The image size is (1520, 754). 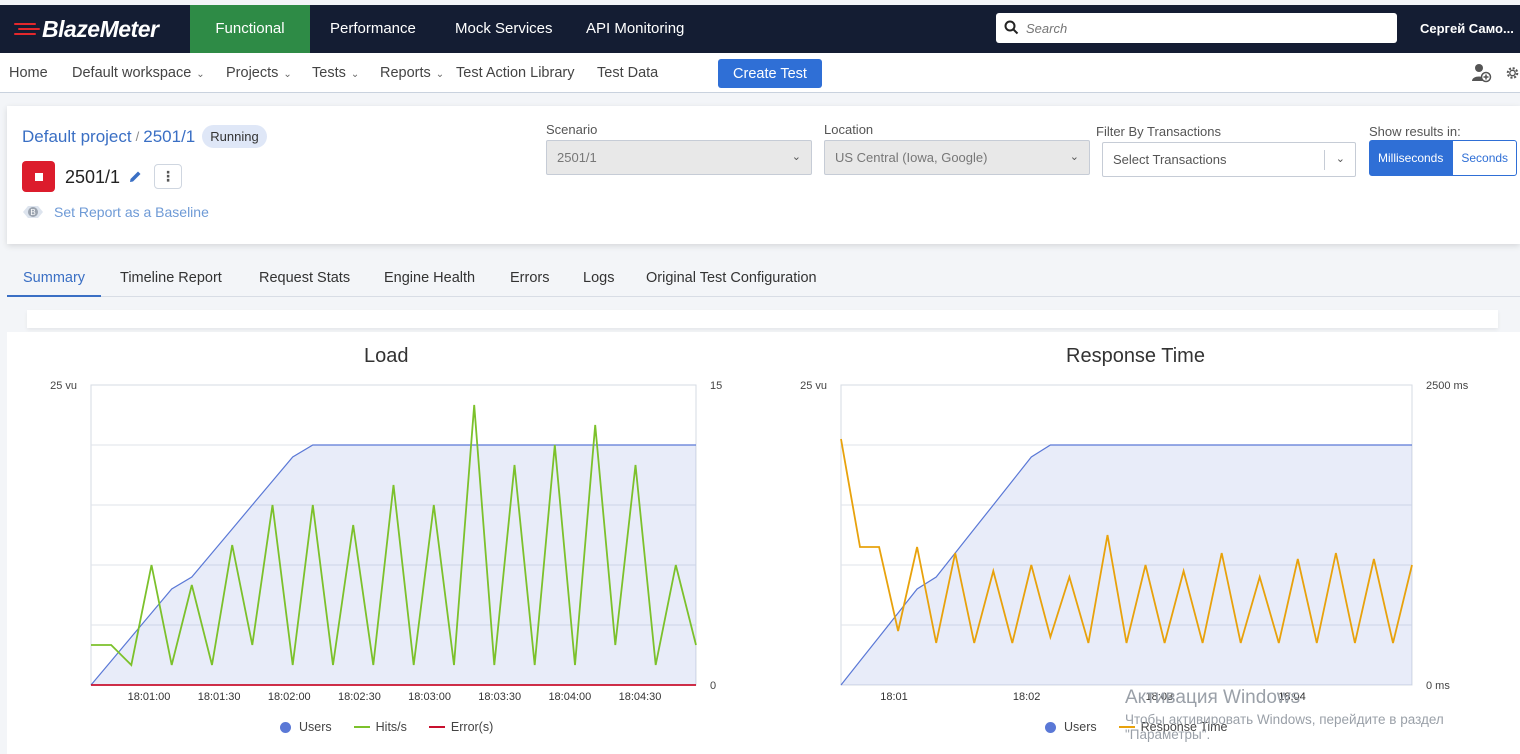 I want to click on tab-summary: Summary, so click(x=54, y=279).